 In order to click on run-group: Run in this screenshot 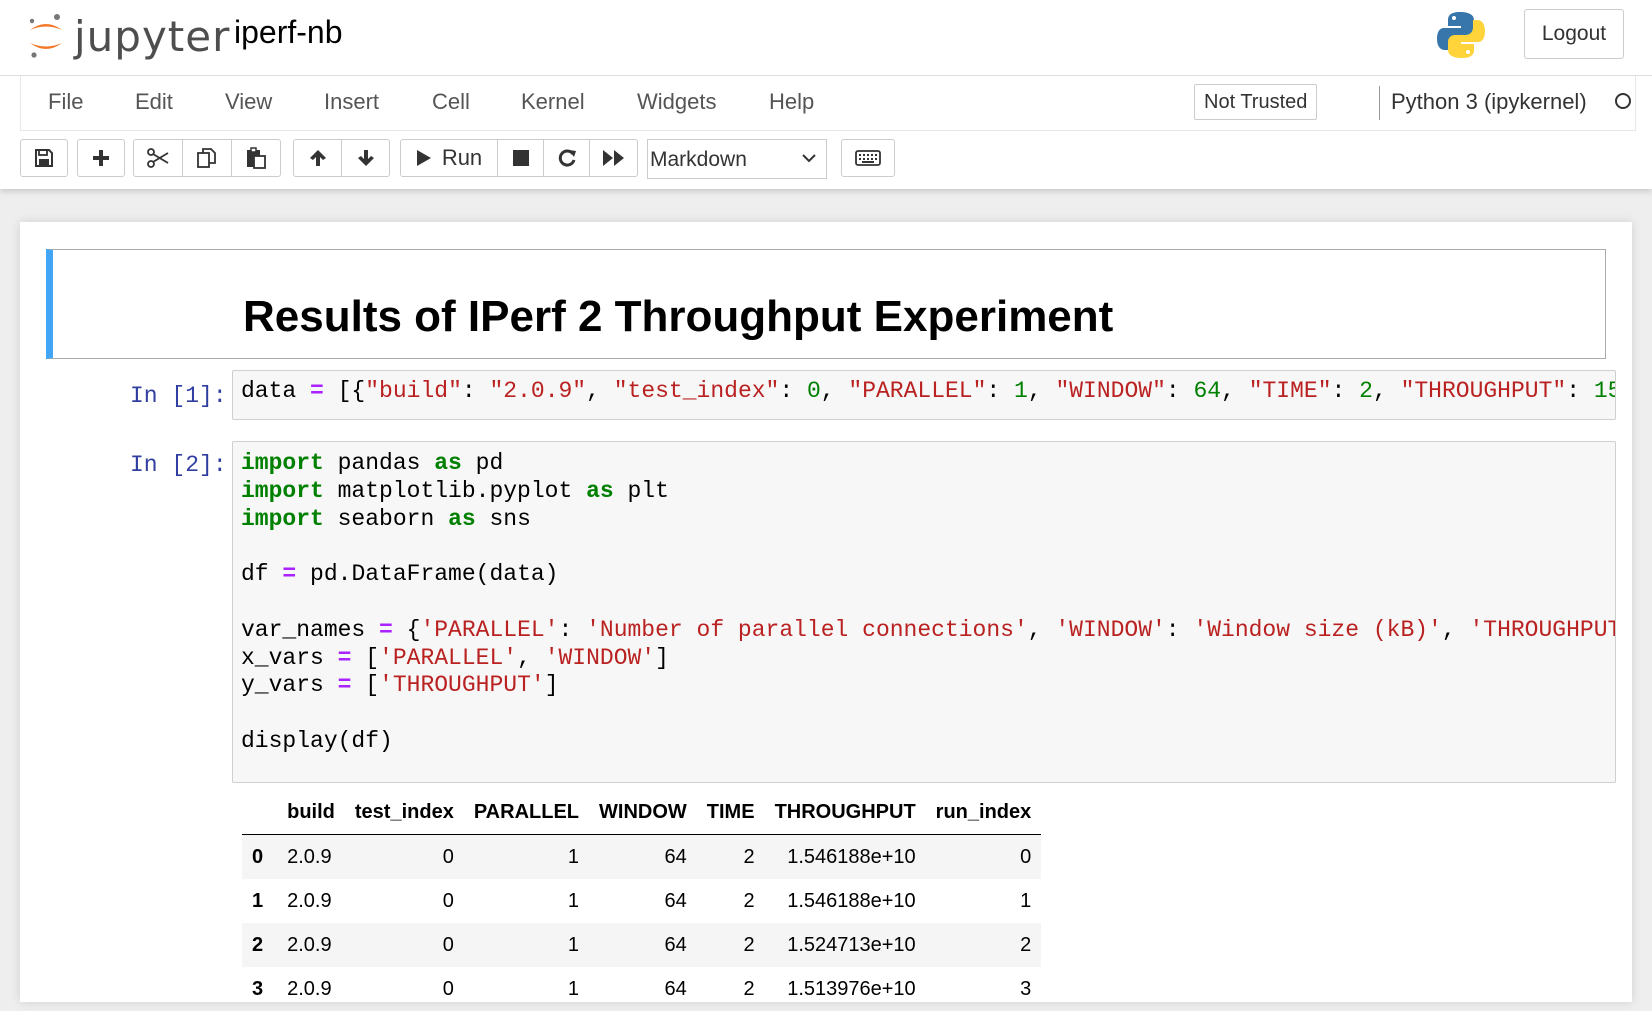, I will do `click(519, 159)`.